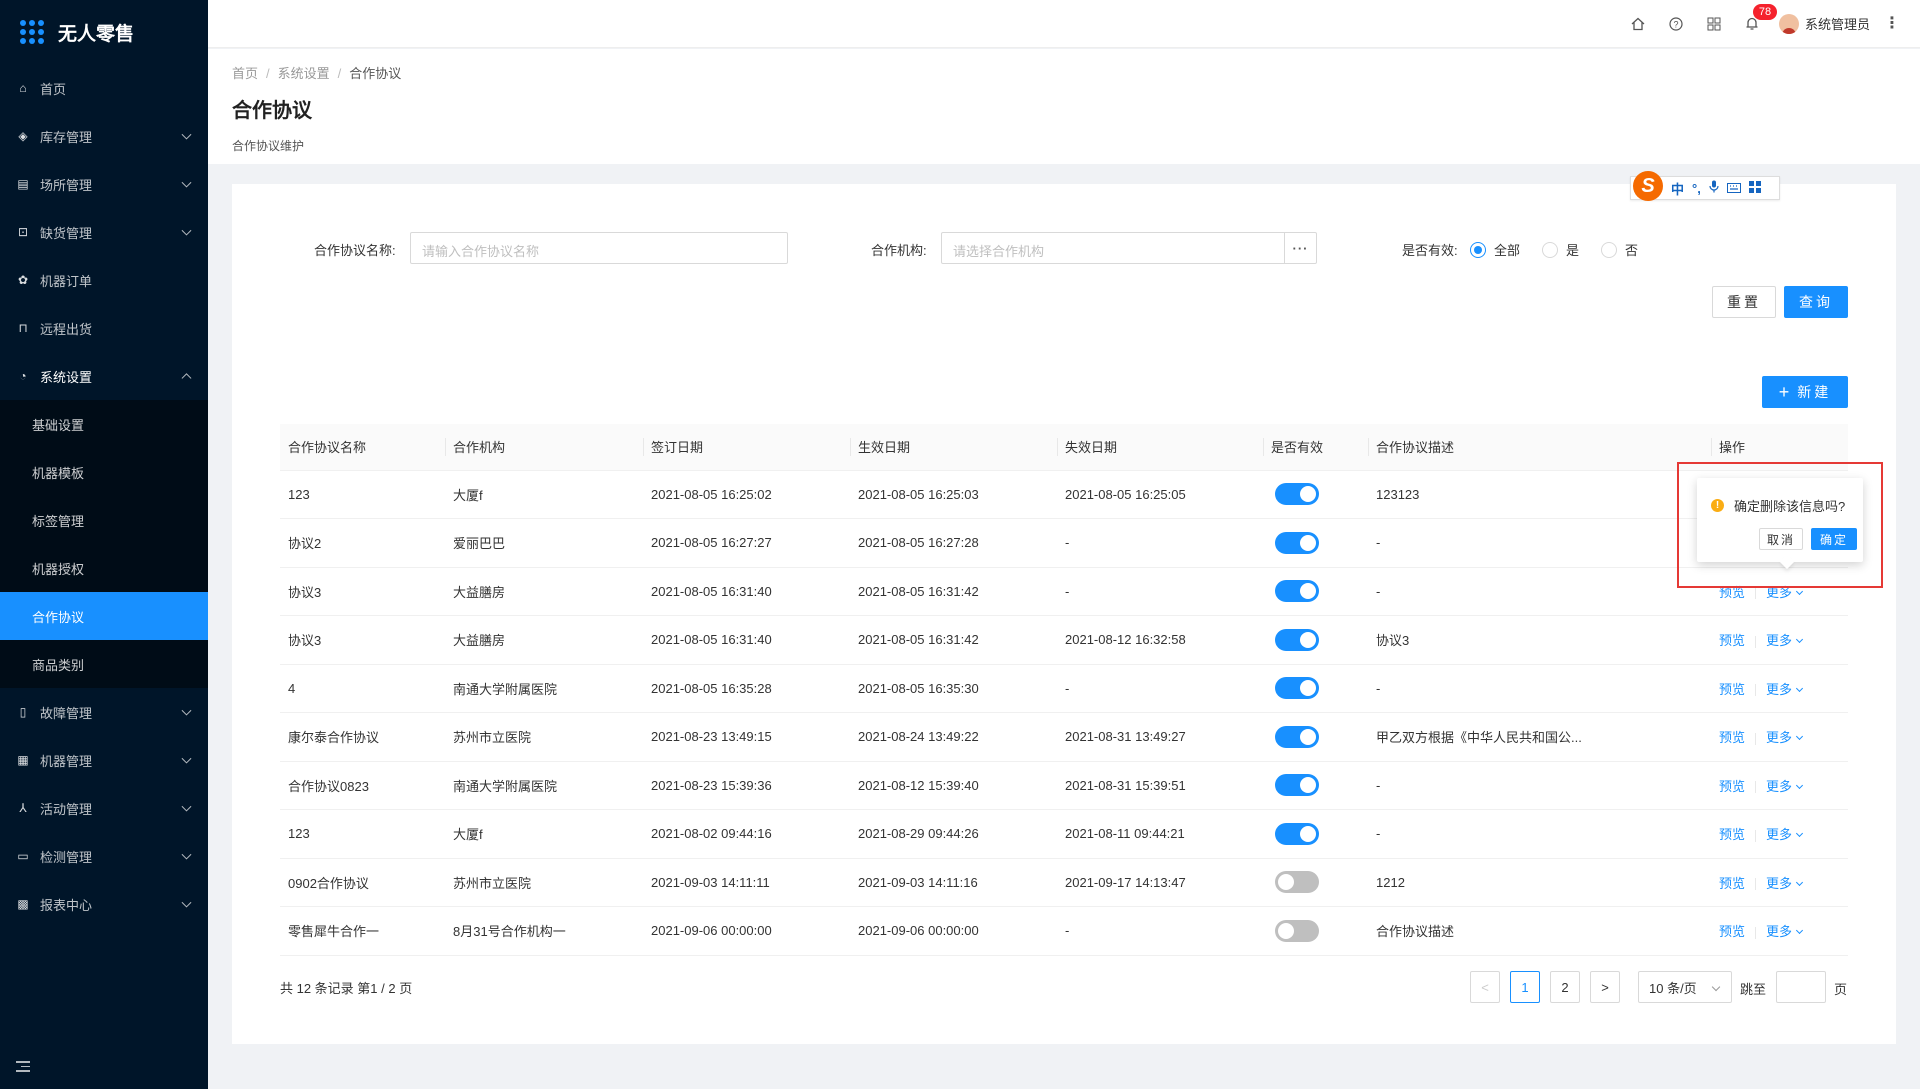 The image size is (1920, 1089). Describe the element at coordinates (104, 88) in the screenshot. I see `sidebar-item-0: ⌂ 首页` at that location.